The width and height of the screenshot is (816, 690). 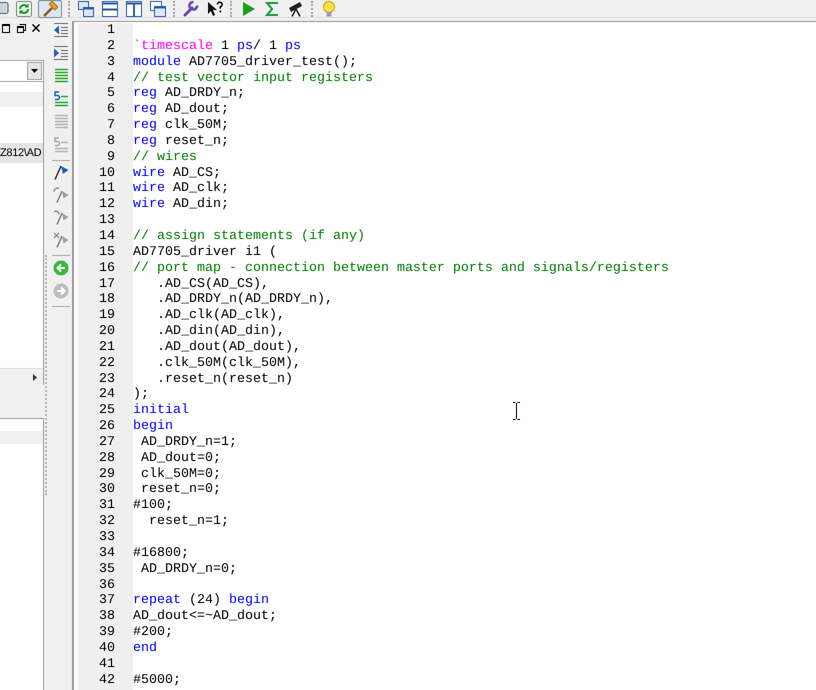 I want to click on line-number: 40, so click(x=107, y=648).